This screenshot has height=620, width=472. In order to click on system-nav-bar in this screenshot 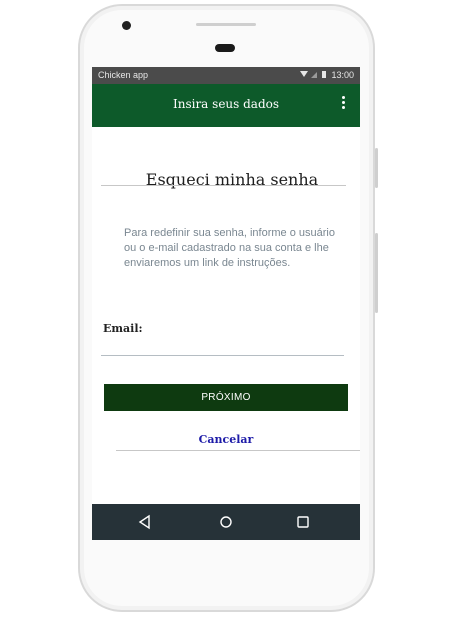, I will do `click(226, 522)`.